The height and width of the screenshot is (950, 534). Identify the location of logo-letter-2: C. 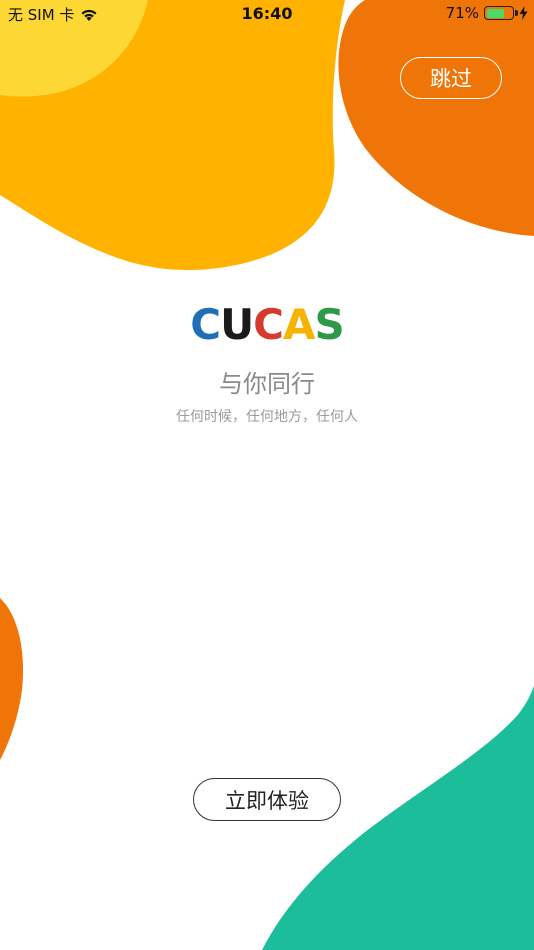
(268, 324).